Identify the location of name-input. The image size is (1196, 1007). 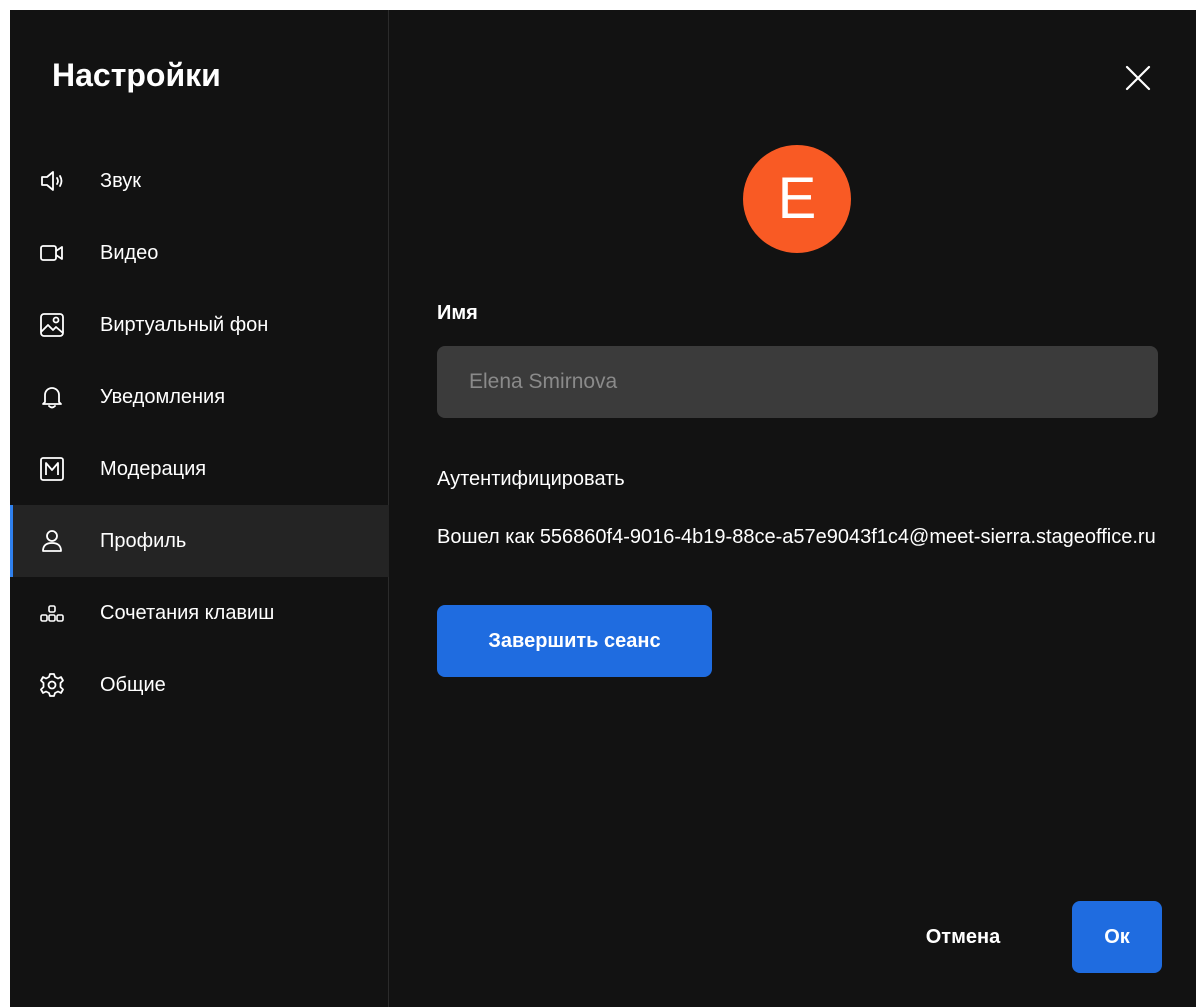
(797, 382).